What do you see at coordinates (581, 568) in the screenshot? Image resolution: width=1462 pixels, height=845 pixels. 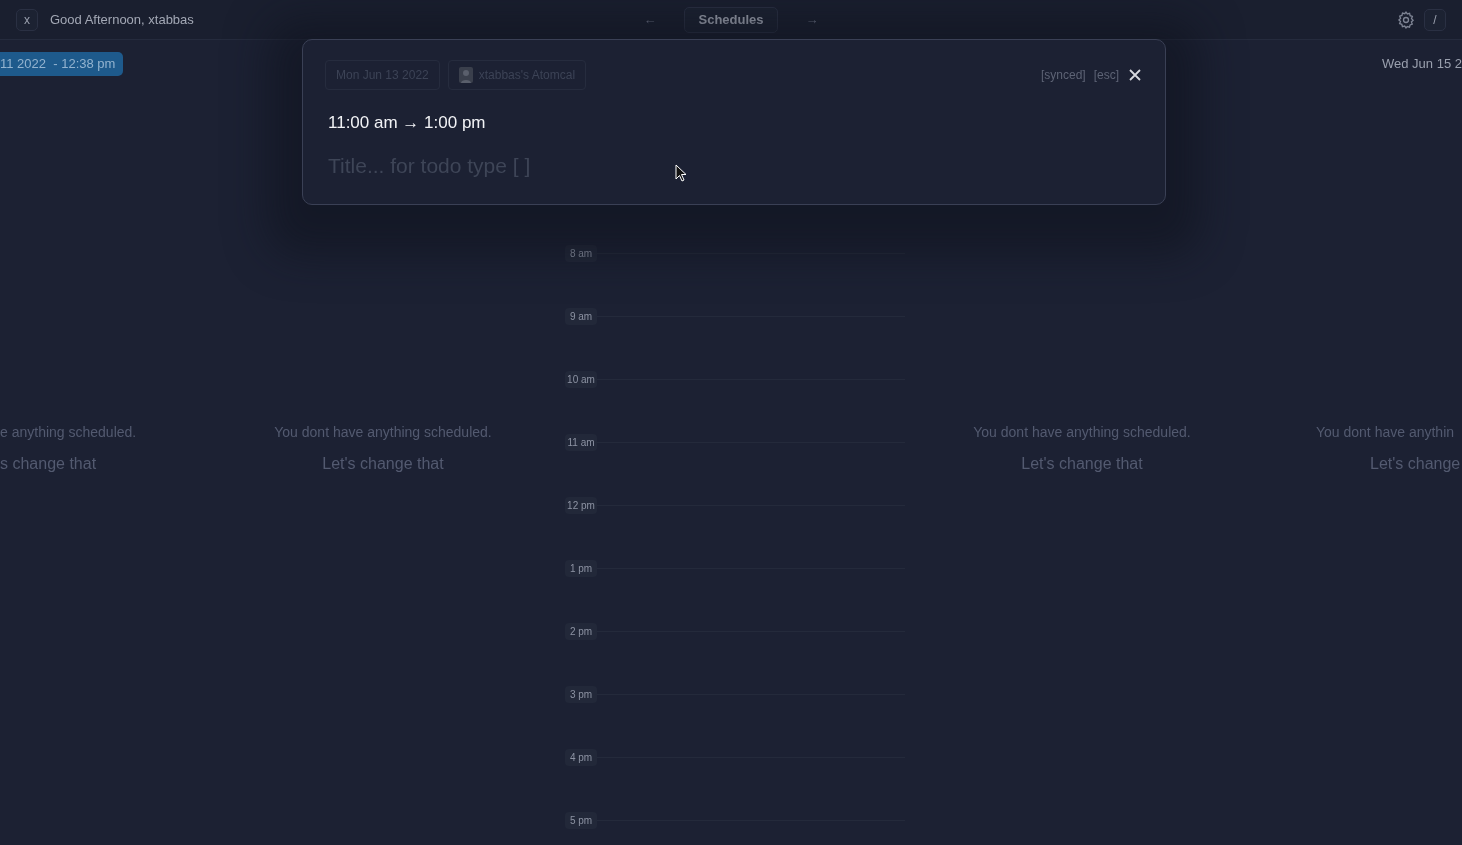 I see `hour-label: 1 pm` at bounding box center [581, 568].